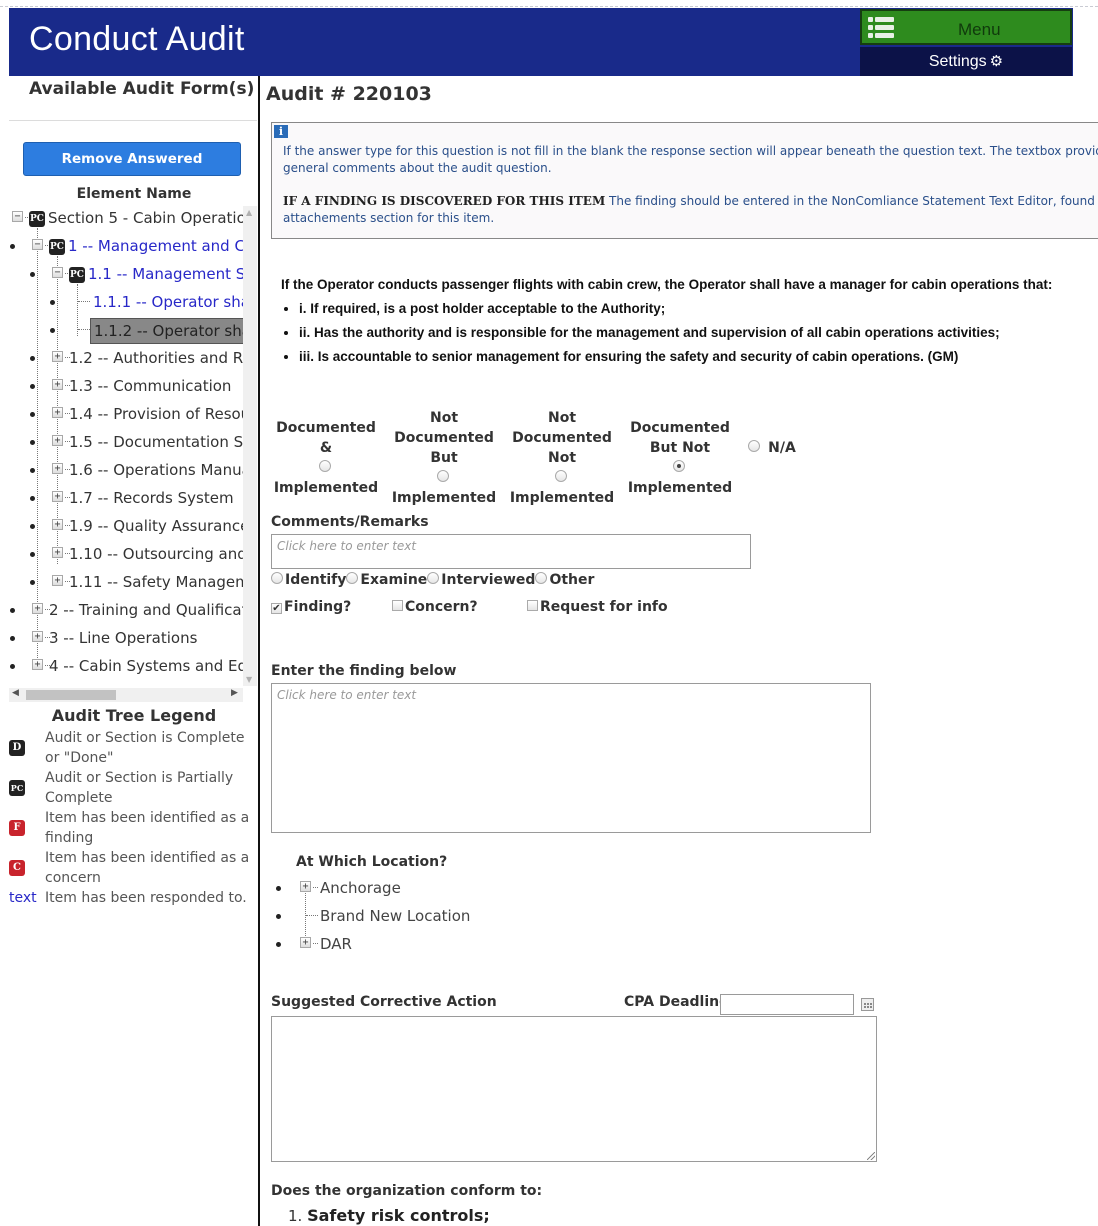 Image resolution: width=1098 pixels, height=1226 pixels. Describe the element at coordinates (562, 498) in the screenshot. I see `answer-option-text: Implemented` at that location.